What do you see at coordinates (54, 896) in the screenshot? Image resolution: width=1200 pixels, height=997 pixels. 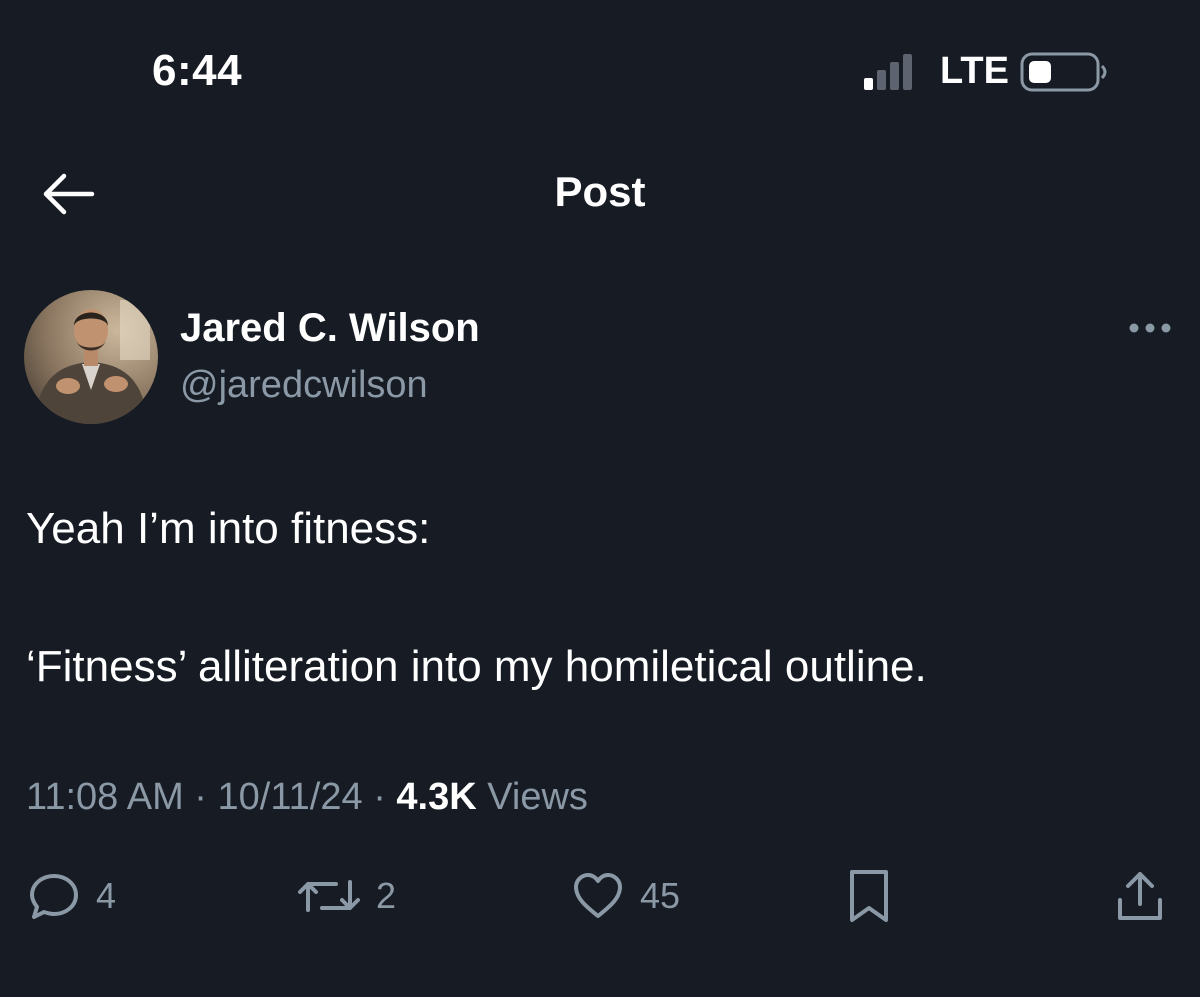 I see `reply-icon` at bounding box center [54, 896].